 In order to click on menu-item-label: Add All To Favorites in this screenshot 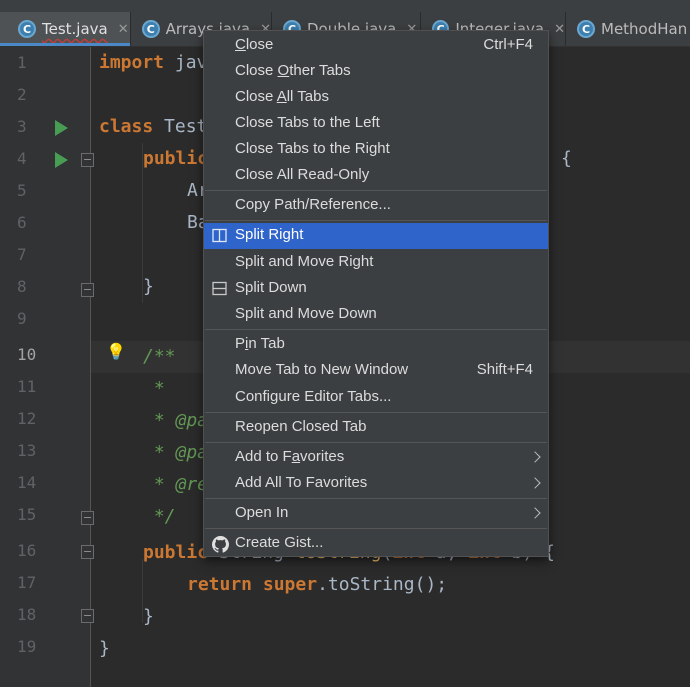, I will do `click(301, 482)`.